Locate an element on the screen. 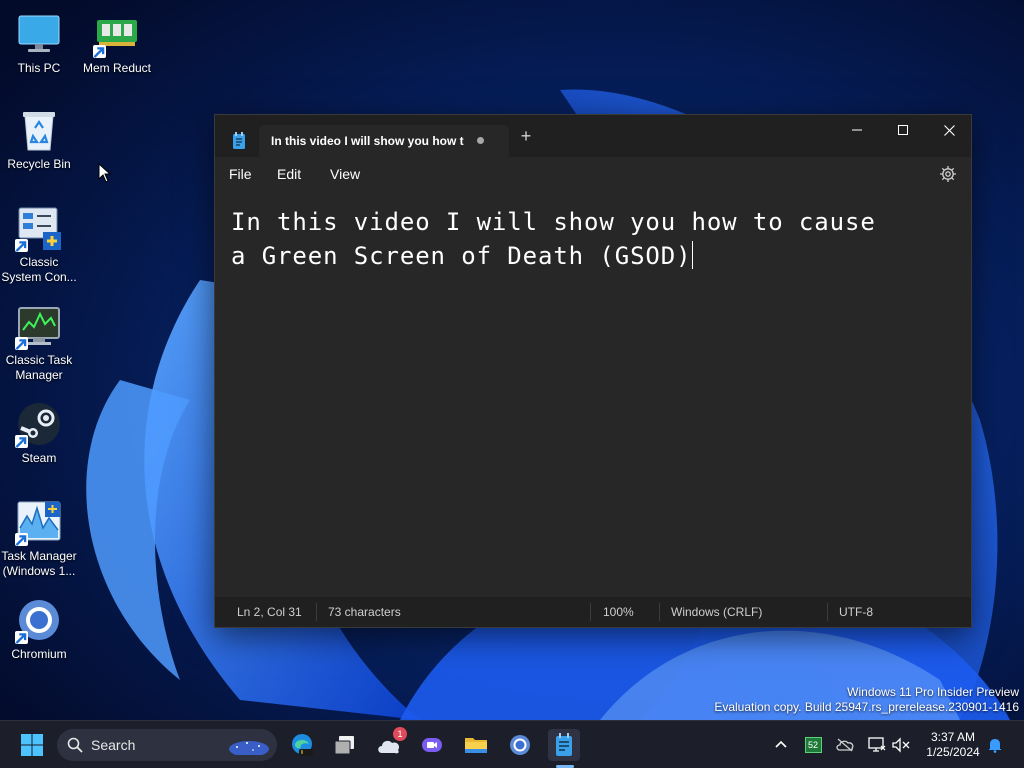 The image size is (1024, 768). taskbar: Search 1 52 3:37 AM 1/25/2024 is located at coordinates (512, 744).